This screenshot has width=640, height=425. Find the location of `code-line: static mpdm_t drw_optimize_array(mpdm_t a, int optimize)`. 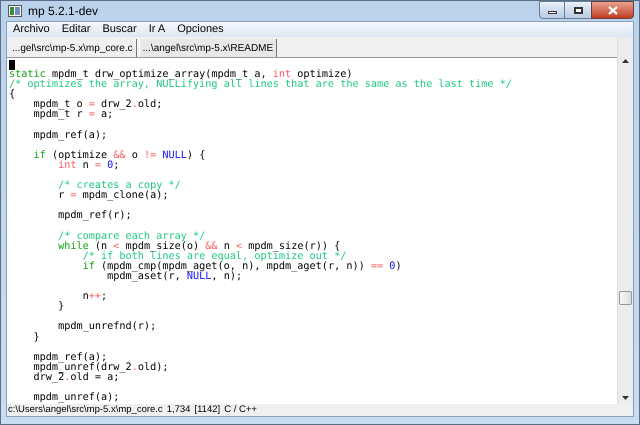

code-line: static mpdm_t drw_optimize_array(mpdm_t a, int optimize) is located at coordinates (180, 75).